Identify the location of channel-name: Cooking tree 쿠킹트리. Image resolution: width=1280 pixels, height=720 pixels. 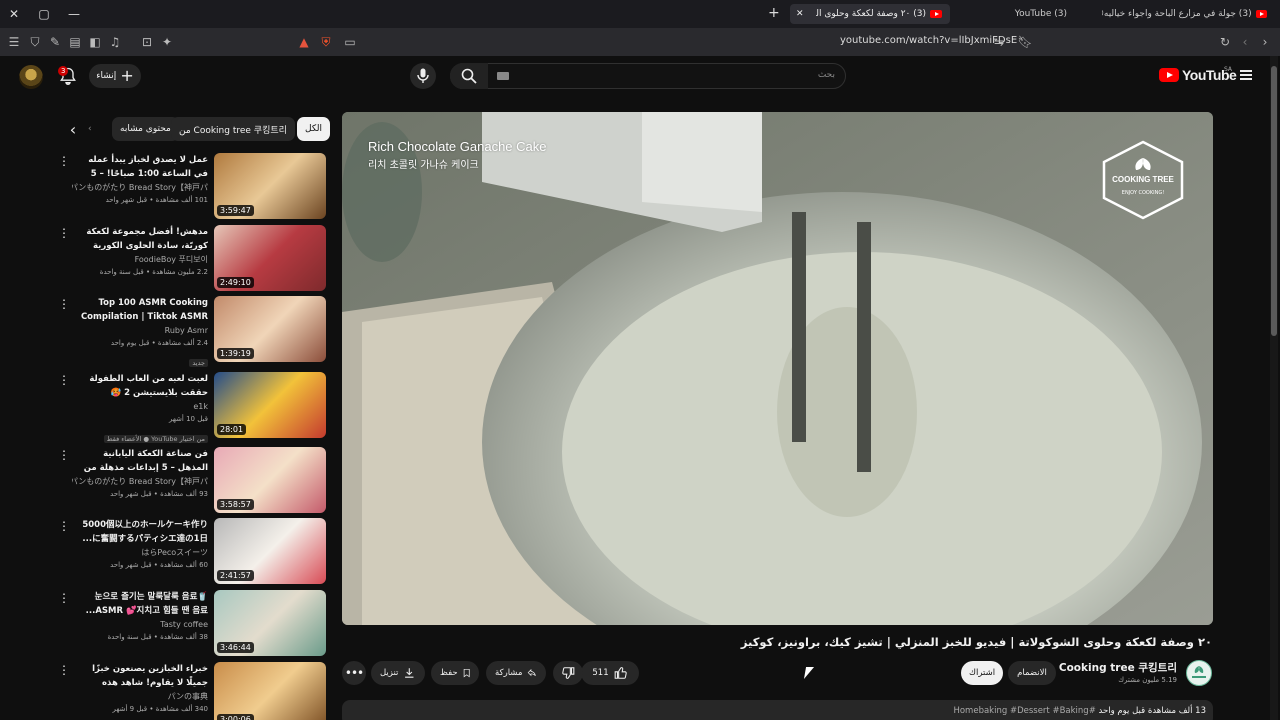
(1118, 667).